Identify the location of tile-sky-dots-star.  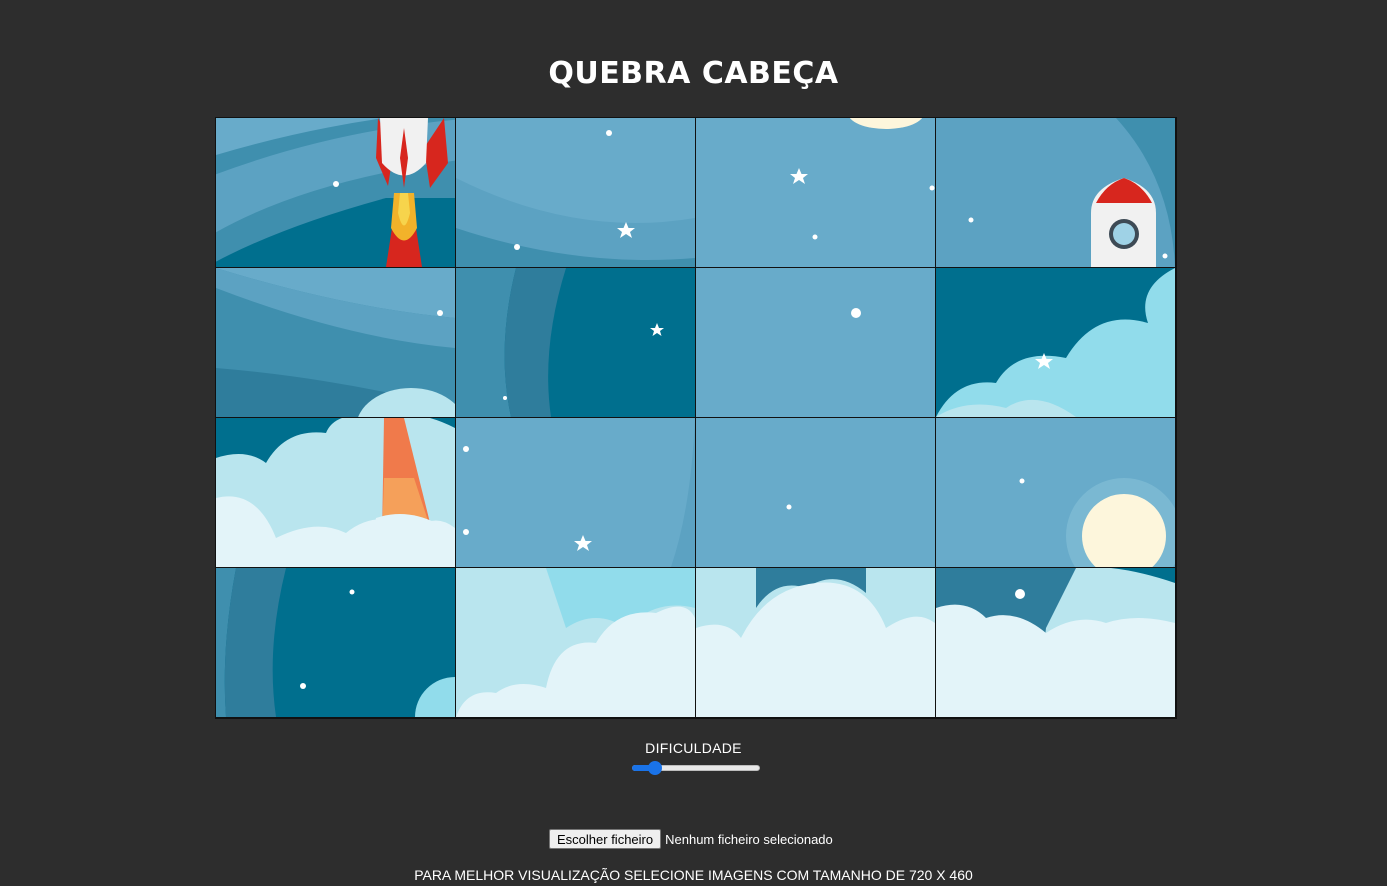
(575, 492).